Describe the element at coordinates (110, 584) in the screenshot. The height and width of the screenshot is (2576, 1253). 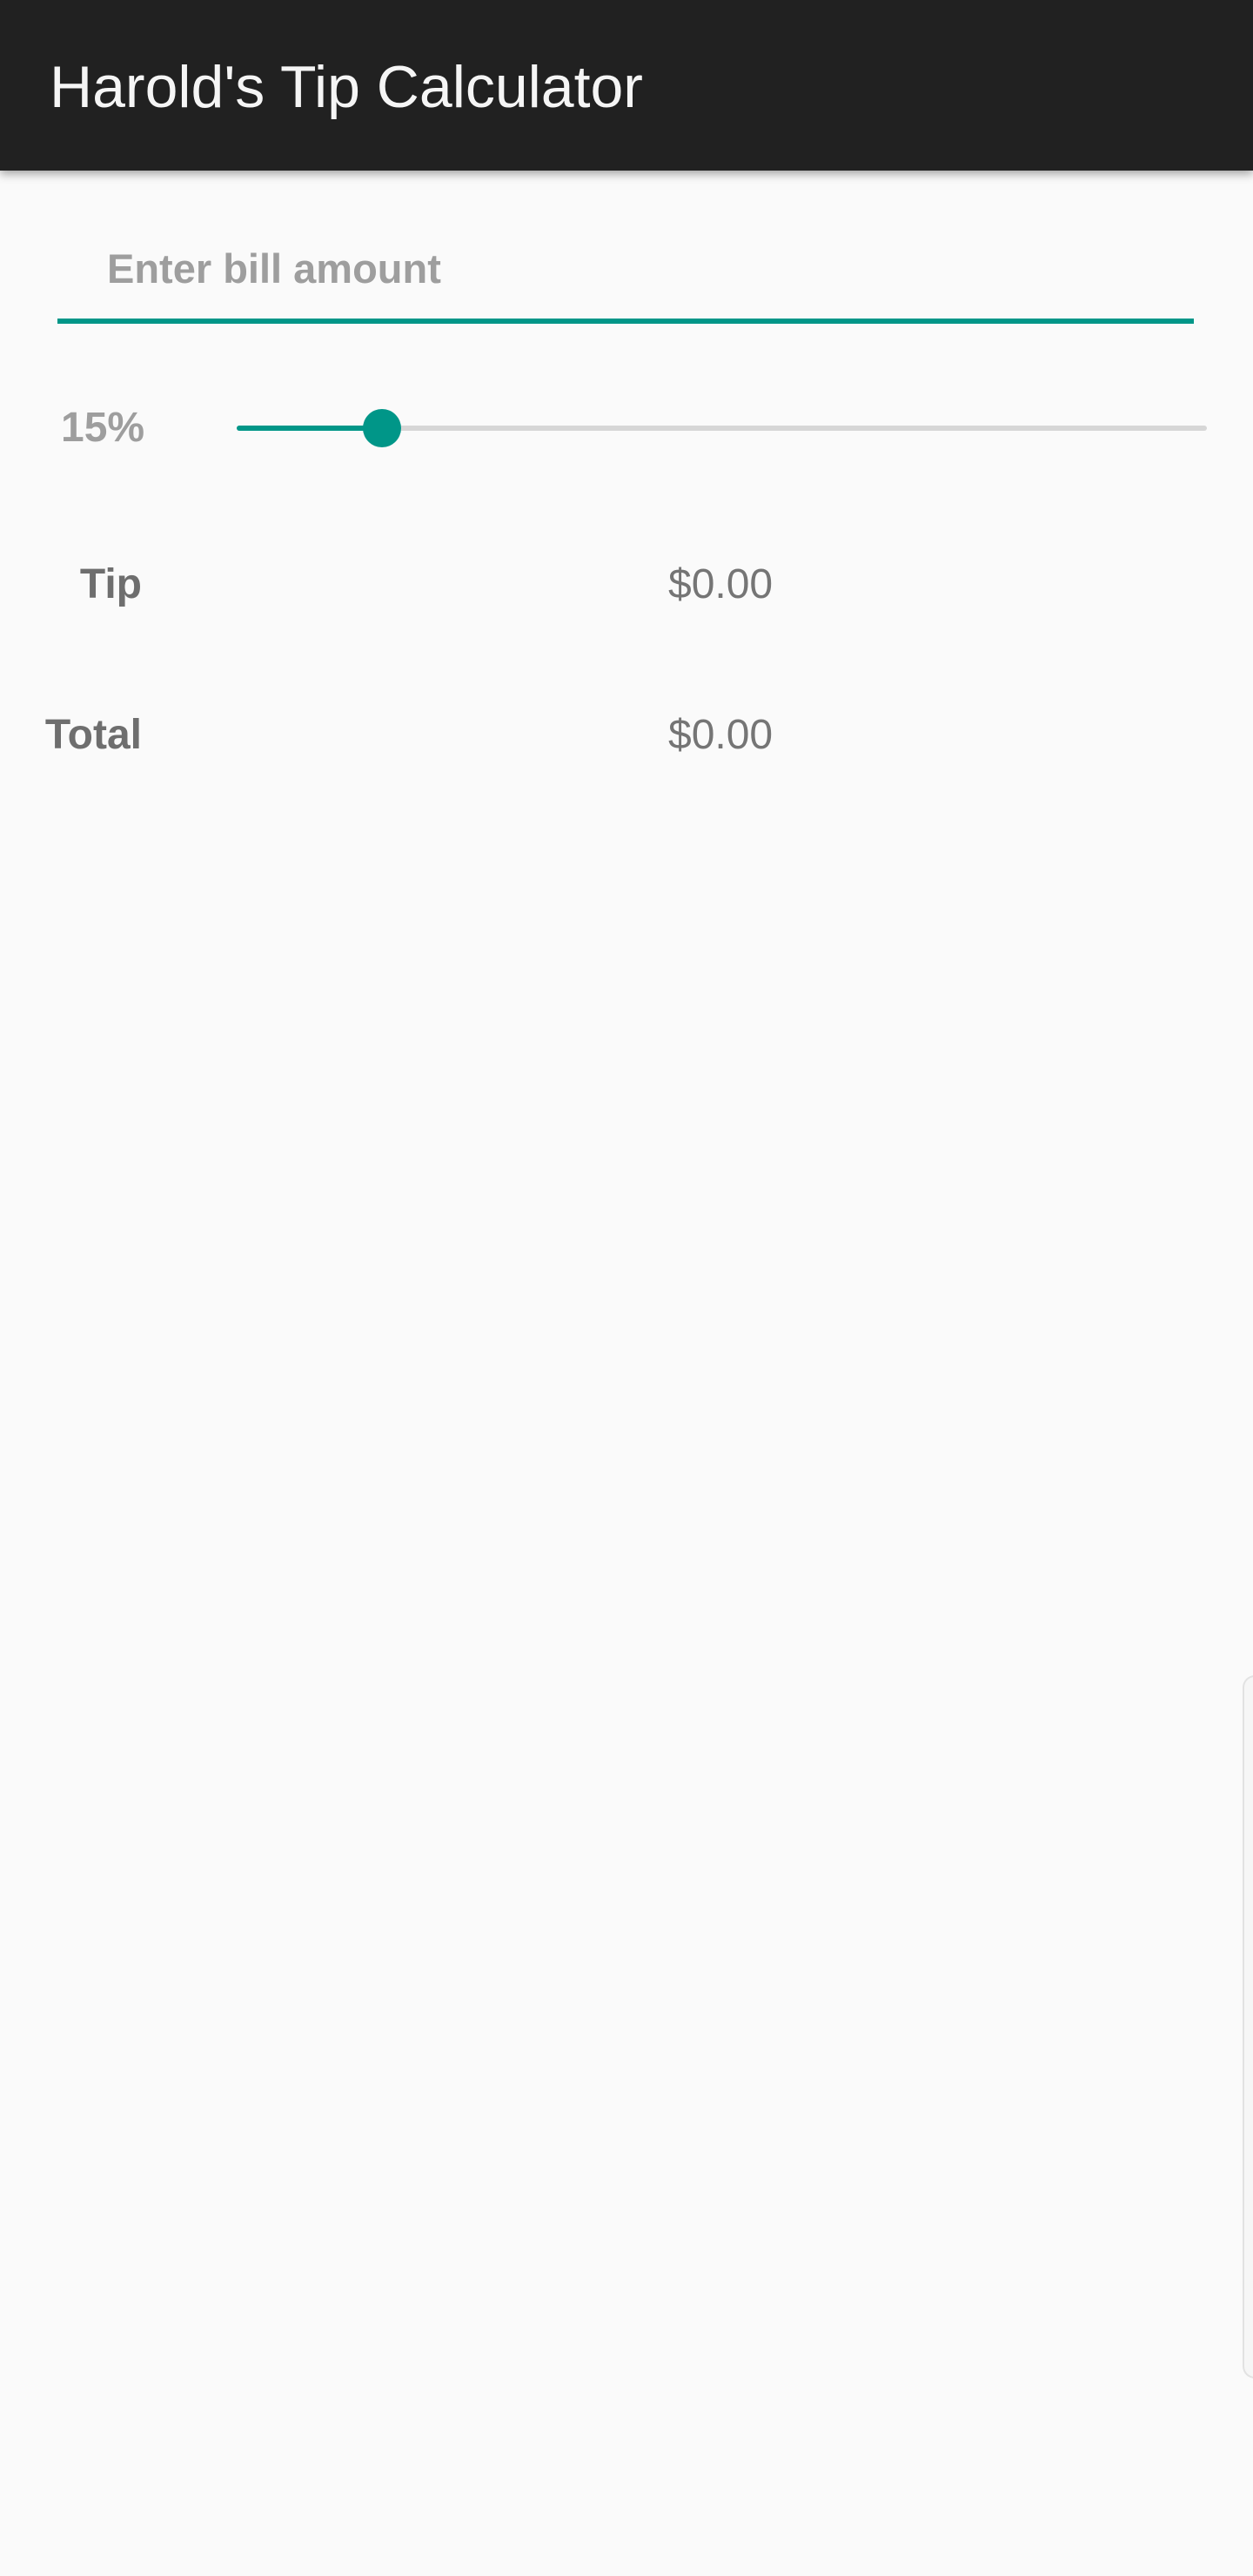
I see `tip-label: Tip` at that location.